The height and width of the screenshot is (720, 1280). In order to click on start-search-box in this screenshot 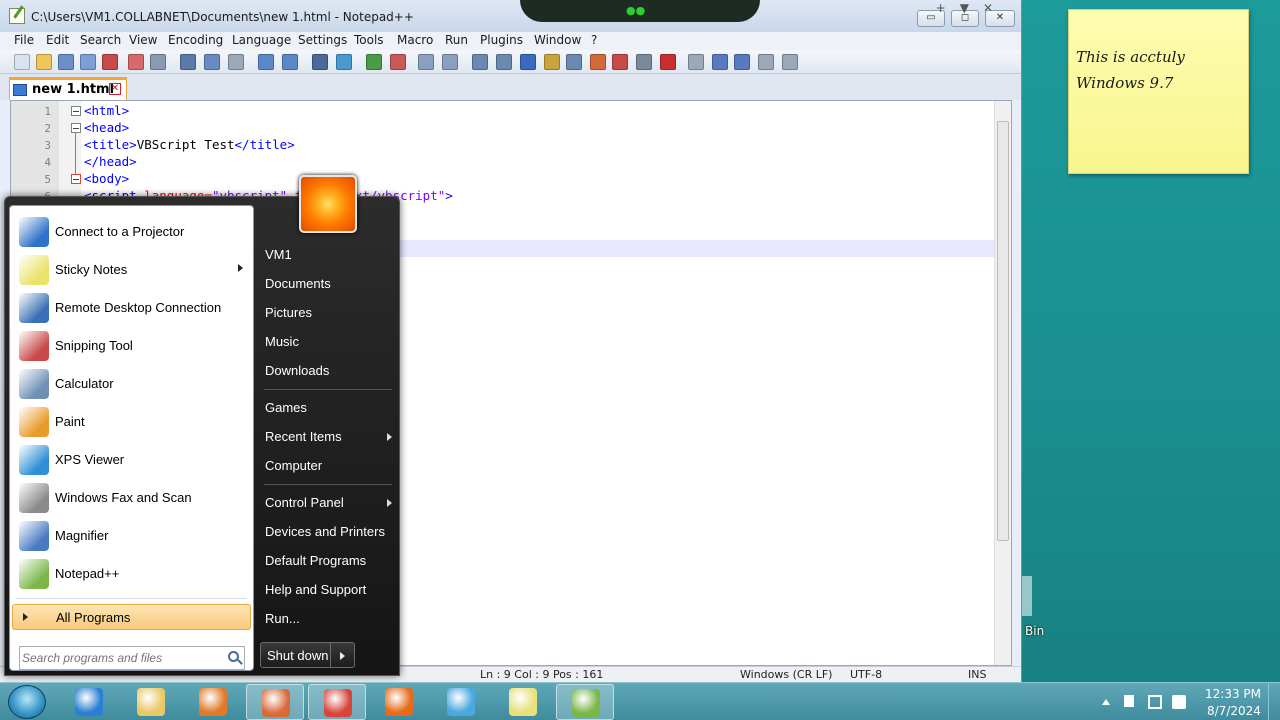, I will do `click(132, 658)`.